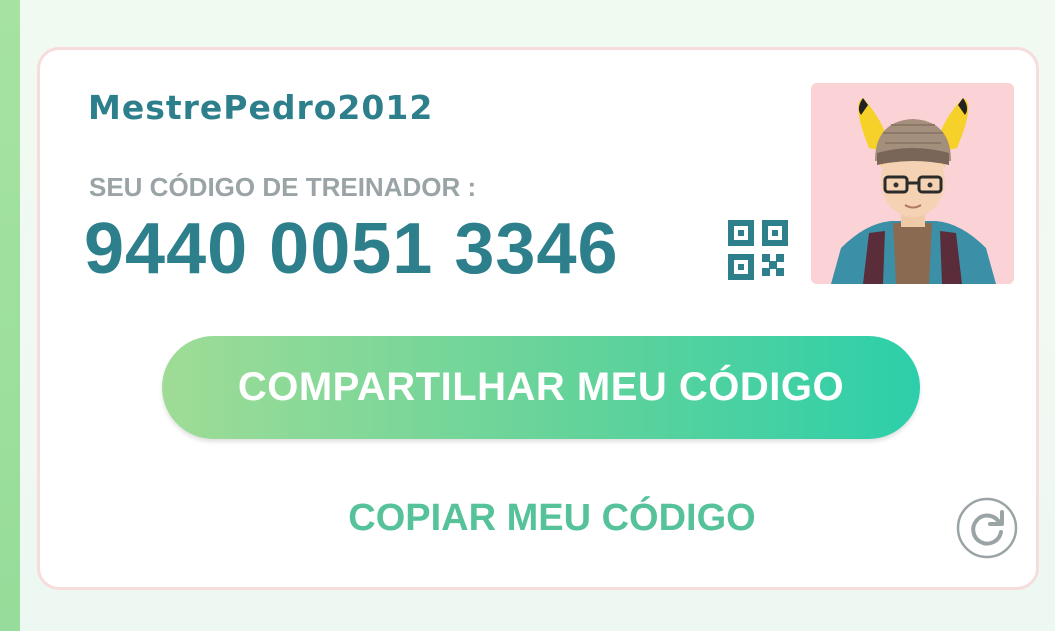  I want to click on trainer-code-value: 9440 0051 3346, so click(351, 249).